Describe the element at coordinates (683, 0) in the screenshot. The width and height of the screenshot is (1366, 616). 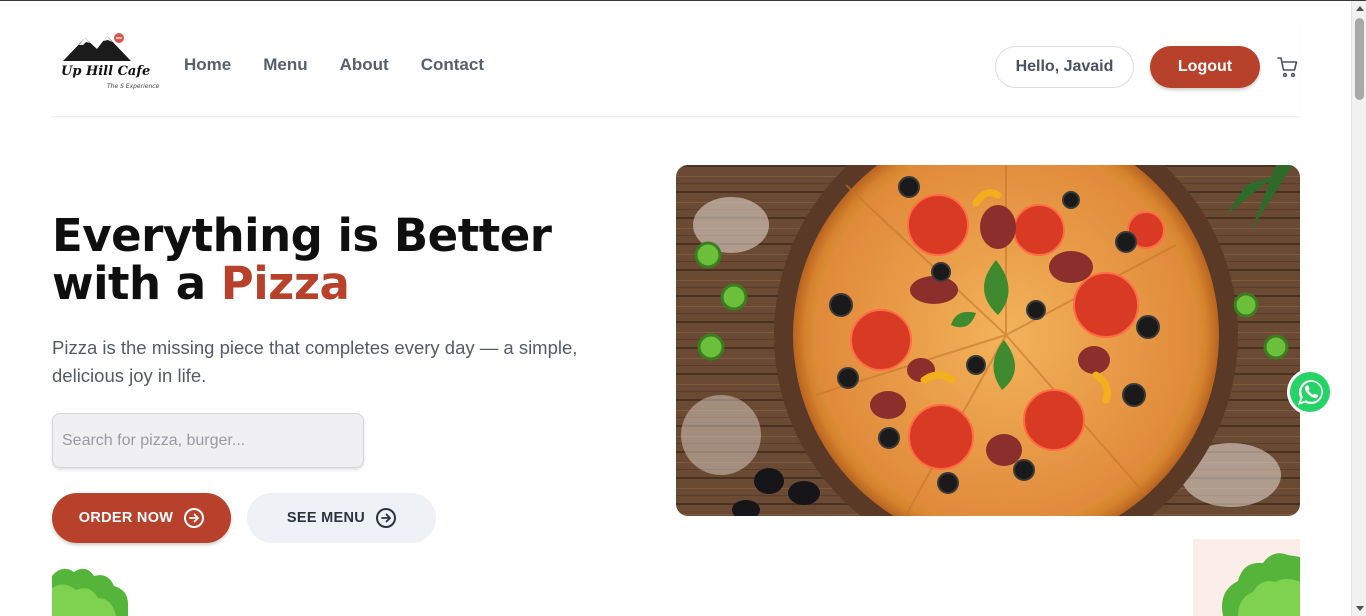
I see `window-top-border` at that location.